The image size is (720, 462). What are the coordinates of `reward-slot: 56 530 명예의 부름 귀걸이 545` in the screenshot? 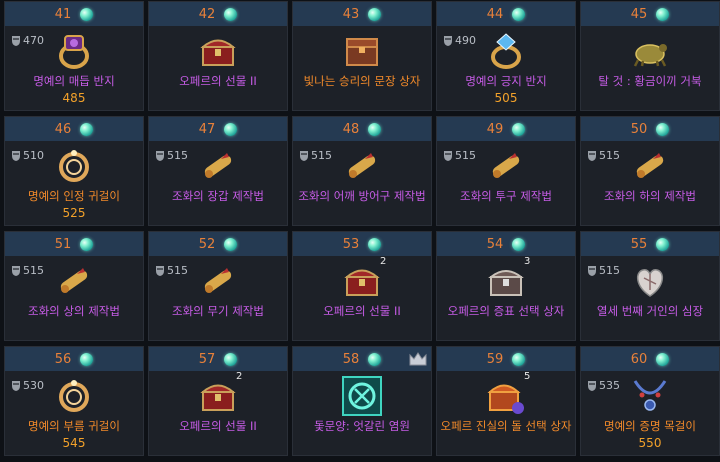 It's located at (74, 401).